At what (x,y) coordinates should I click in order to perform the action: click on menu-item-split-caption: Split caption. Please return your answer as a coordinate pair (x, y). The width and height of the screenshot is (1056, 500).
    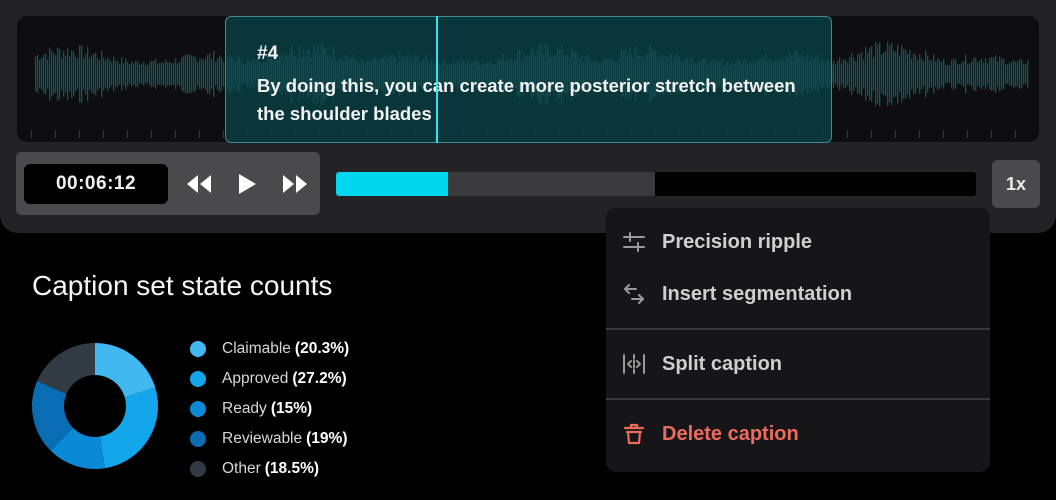
    Looking at the image, I should click on (798, 364).